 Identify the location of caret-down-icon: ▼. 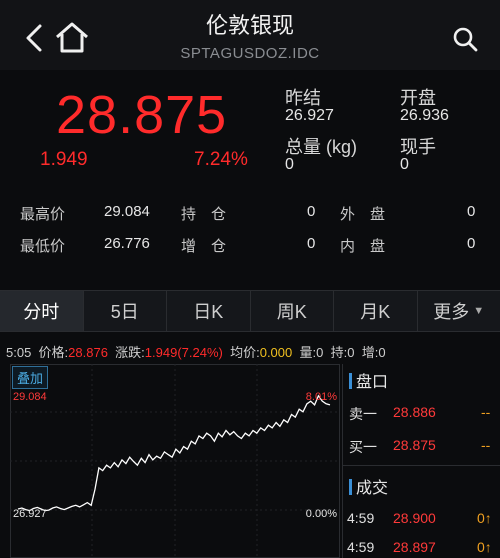
(479, 311).